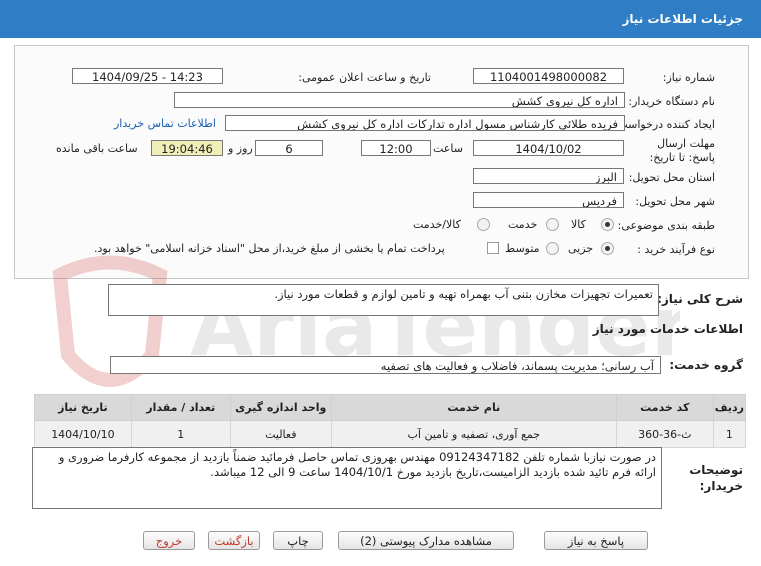 Image resolution: width=761 pixels, height=566 pixels. What do you see at coordinates (676, 249) in the screenshot?
I see `purchase-type-label: نوع فرآیند خرید :` at bounding box center [676, 249].